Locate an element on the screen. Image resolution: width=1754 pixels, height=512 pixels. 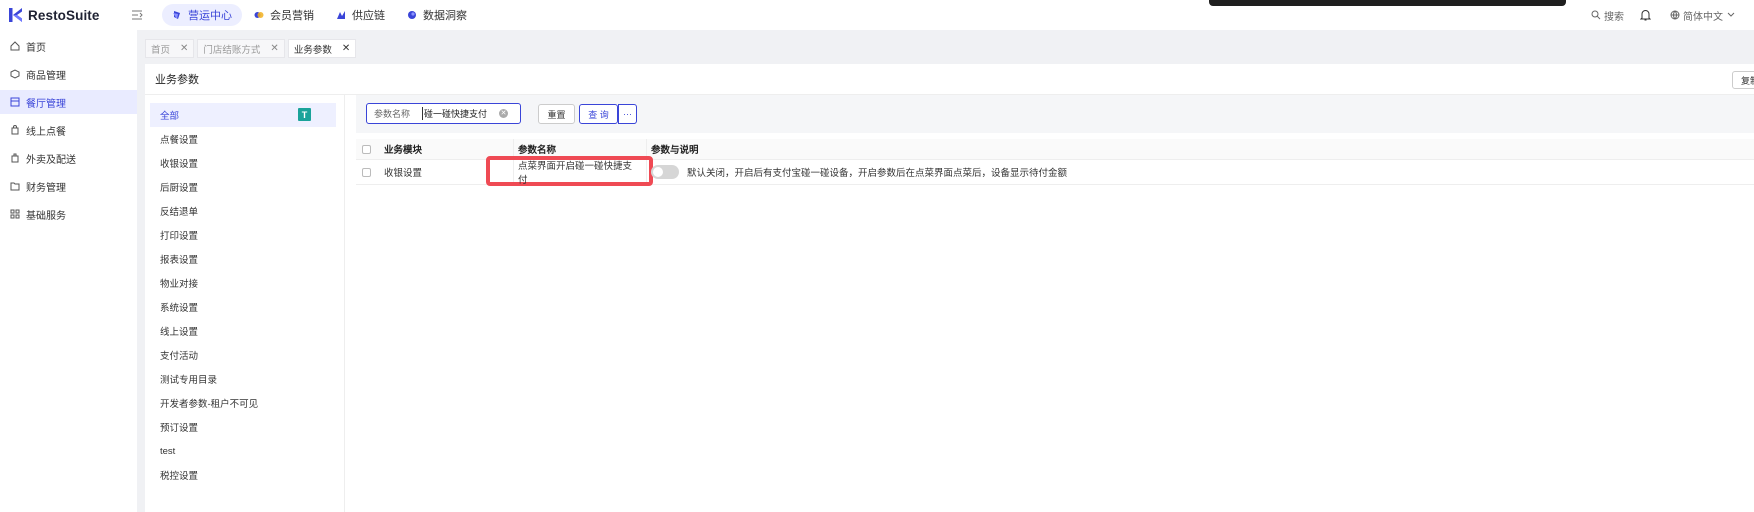
sidebar-item-delivery: 外卖及配送 is located at coordinates (68, 158).